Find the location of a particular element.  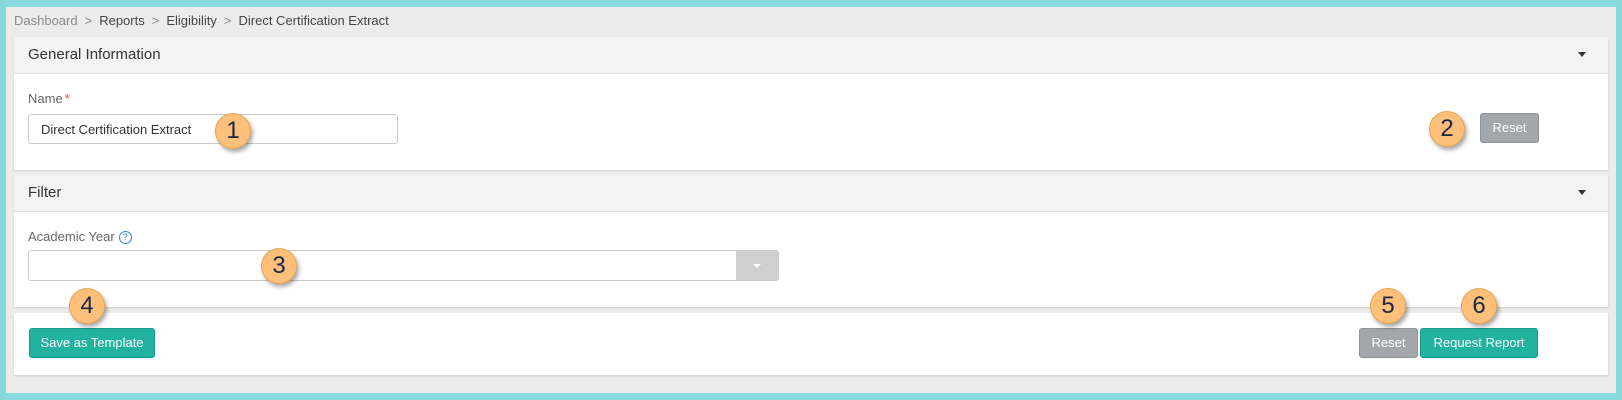

callout-4: 4 is located at coordinates (87, 306).